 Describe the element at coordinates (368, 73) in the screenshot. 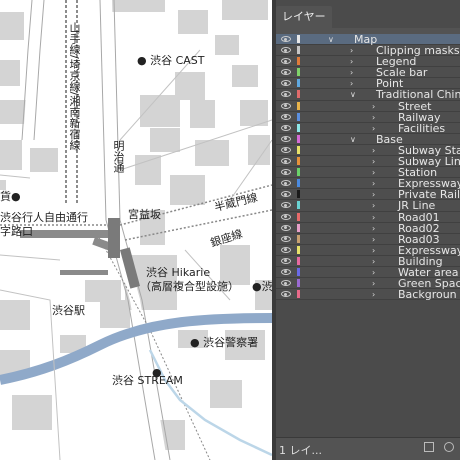

I see `layer-row: › Scale bar` at that location.